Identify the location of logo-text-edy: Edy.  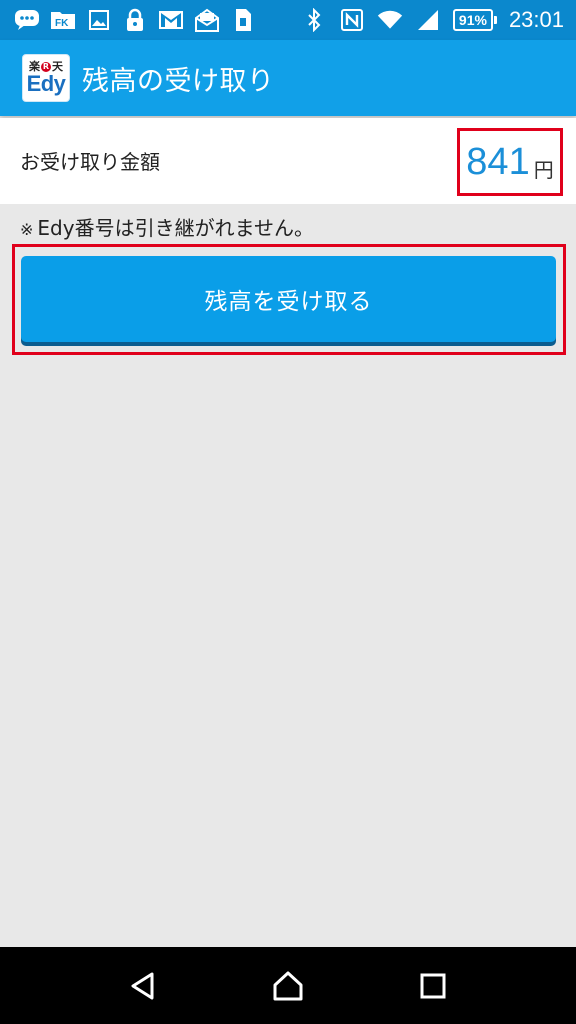
(46, 83).